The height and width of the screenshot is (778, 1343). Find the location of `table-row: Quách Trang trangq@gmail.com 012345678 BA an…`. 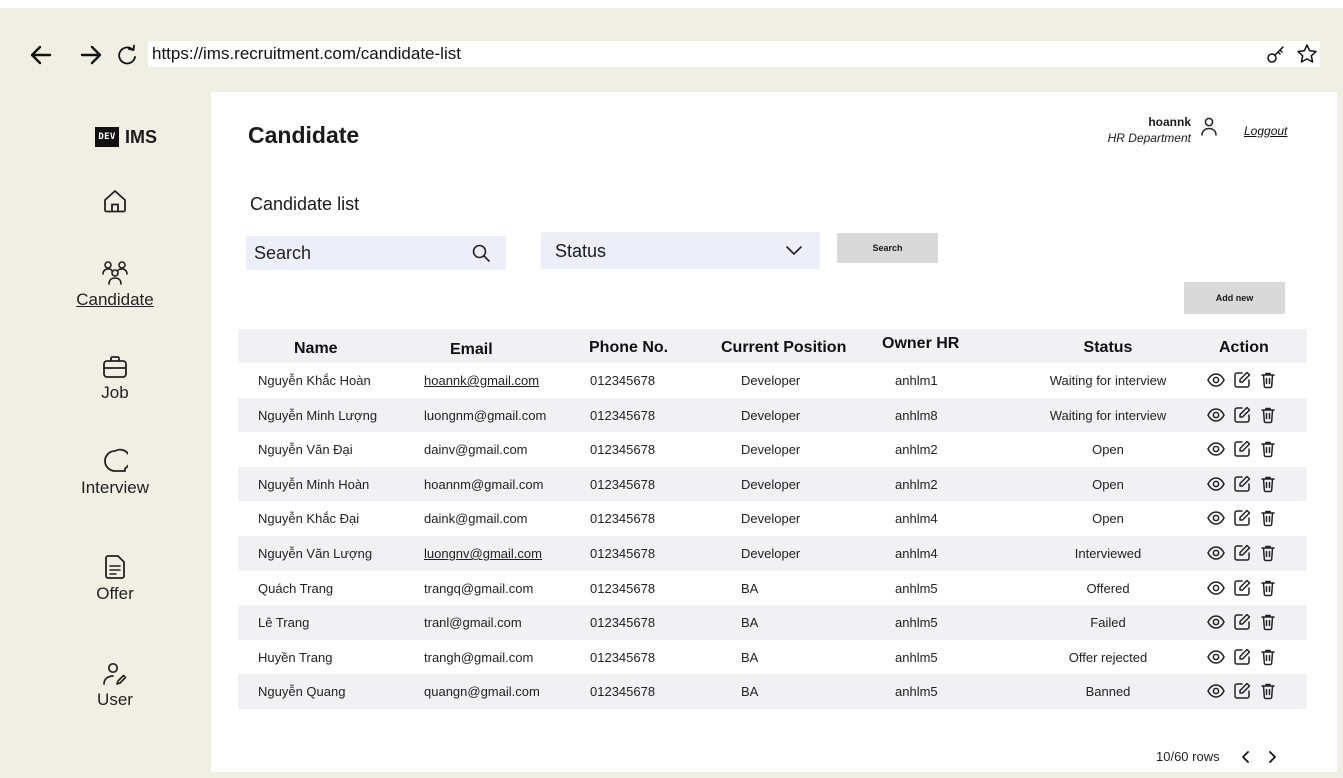

table-row: Quách Trang trangq@gmail.com 012345678 BA an… is located at coordinates (772, 588).